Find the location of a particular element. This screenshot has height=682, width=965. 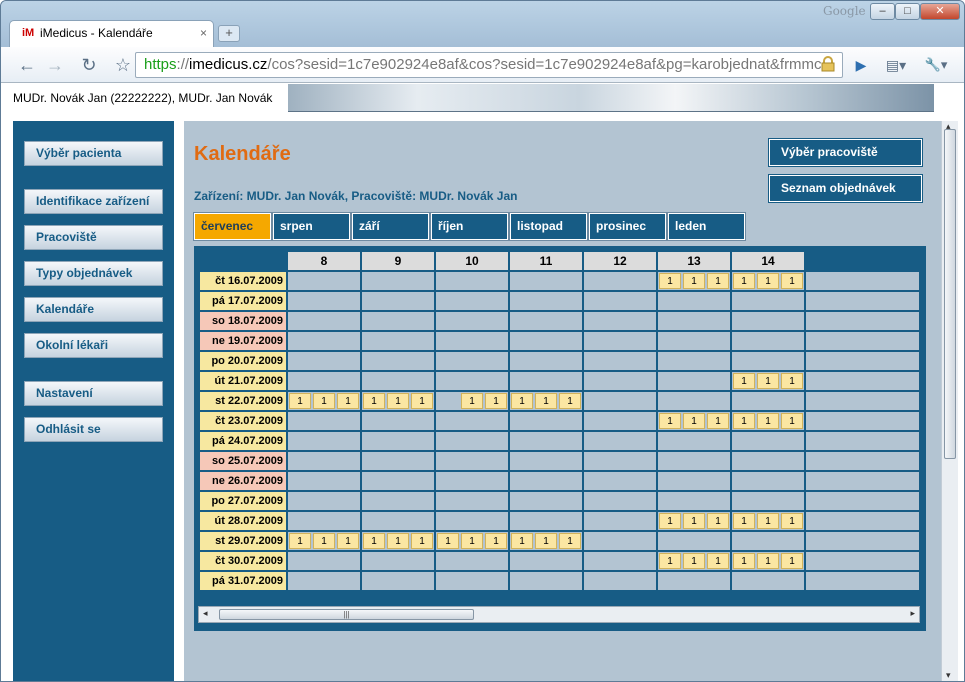

tab-cervenec: červenec is located at coordinates (232, 226).